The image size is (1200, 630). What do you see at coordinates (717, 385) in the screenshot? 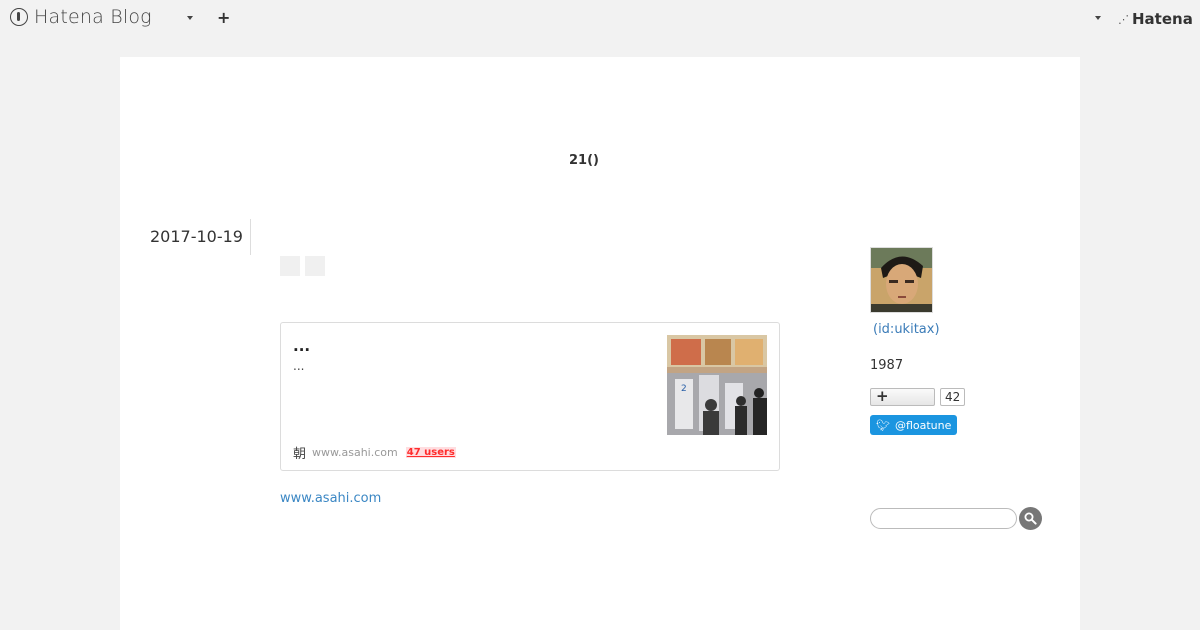
I see `card-thumbnail: 2` at bounding box center [717, 385].